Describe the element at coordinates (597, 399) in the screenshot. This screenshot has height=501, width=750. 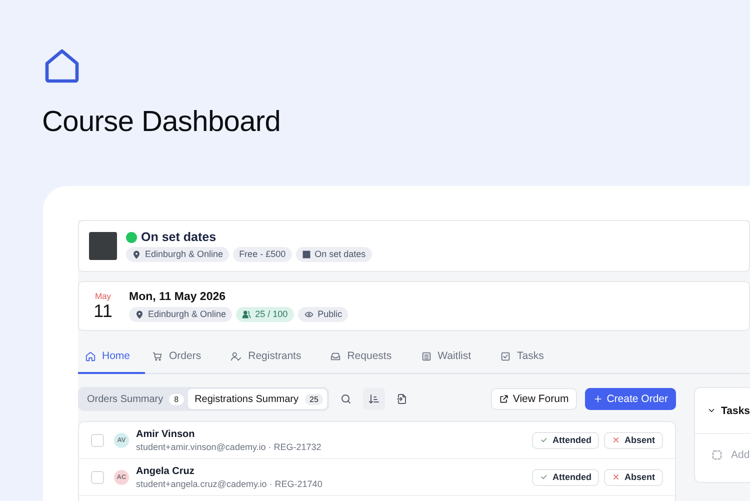
I see `plus-icon` at that location.